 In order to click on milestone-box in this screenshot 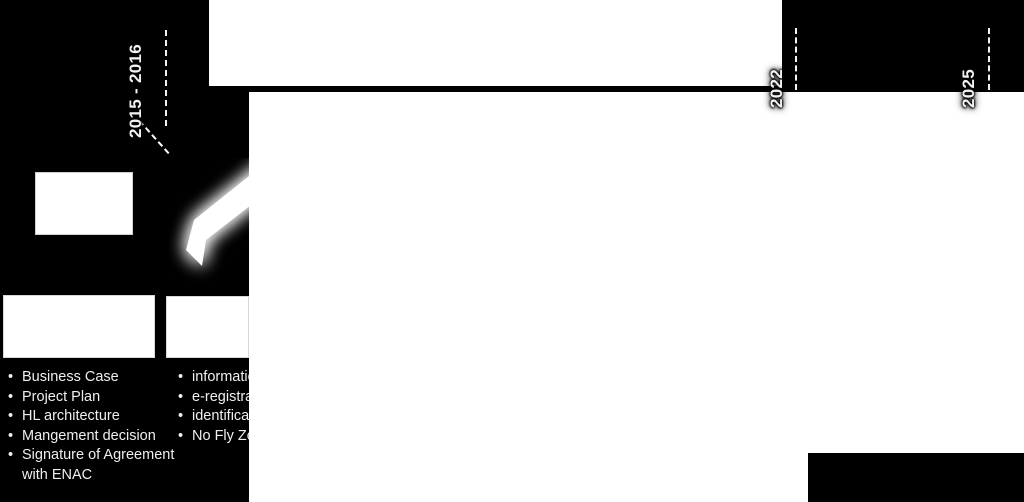, I will do `click(84, 203)`.